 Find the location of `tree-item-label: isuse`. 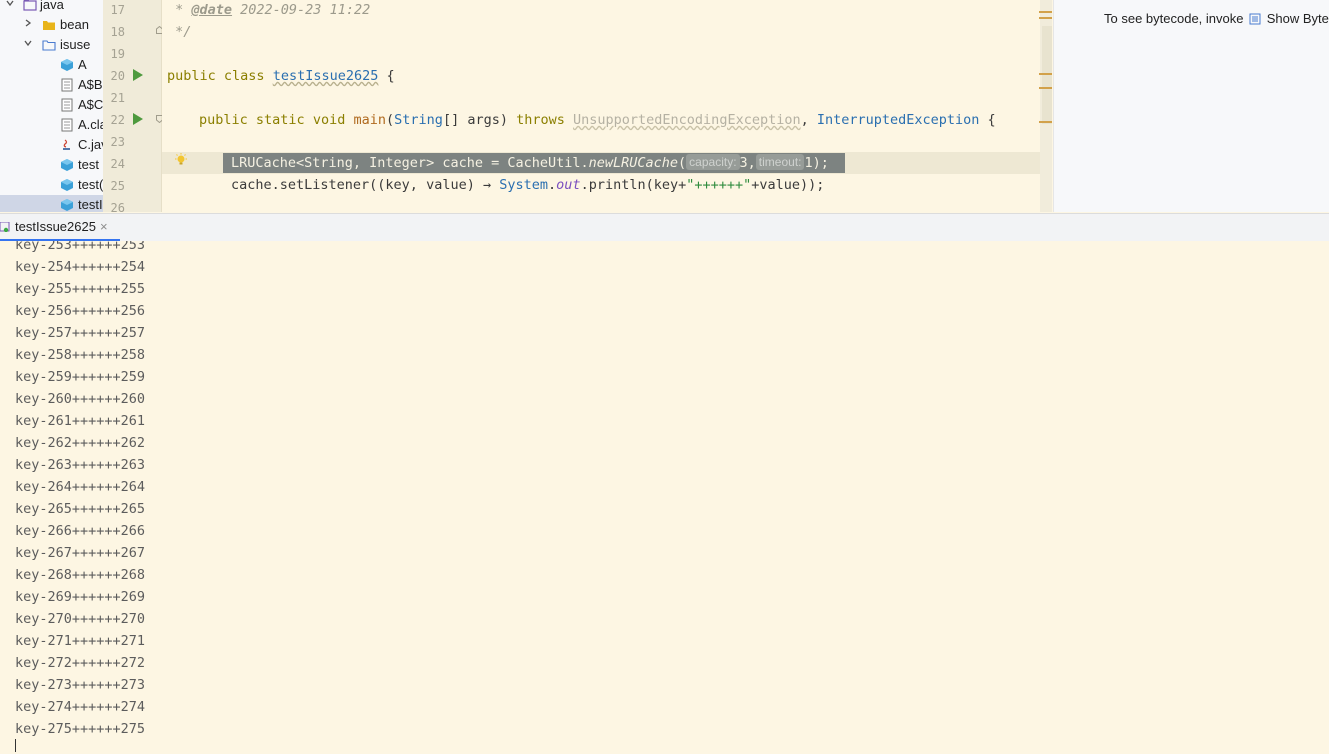

tree-item-label: isuse is located at coordinates (75, 44).